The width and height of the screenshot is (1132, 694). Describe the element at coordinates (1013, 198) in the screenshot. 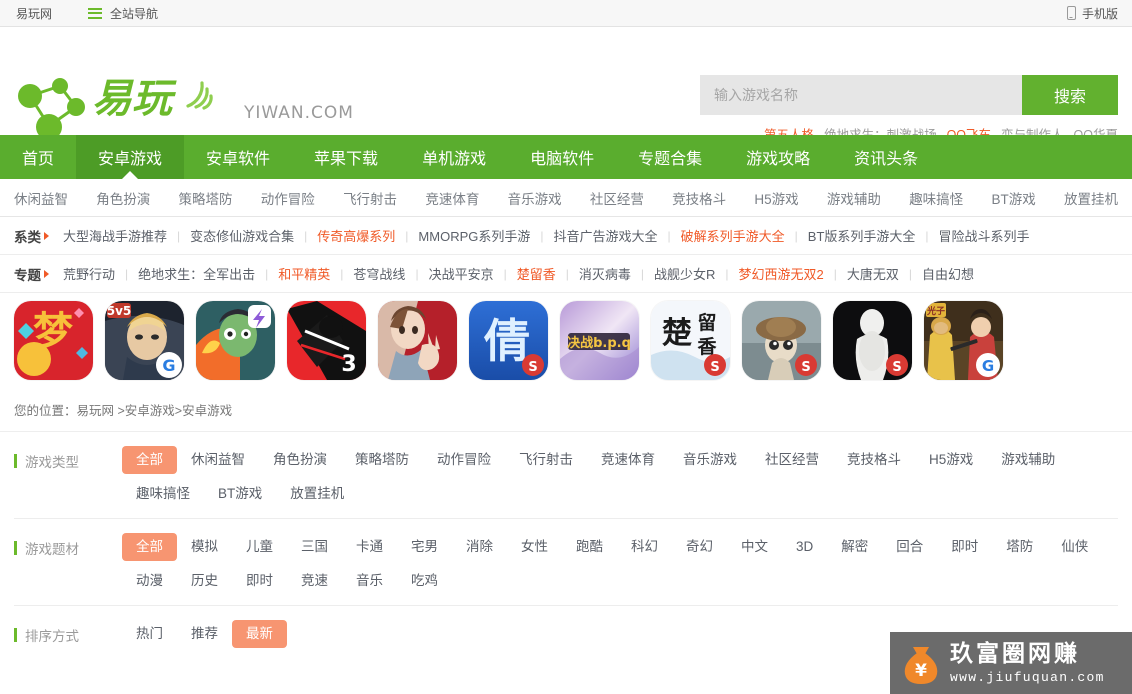

I see `subnav-item-12: BT游戏` at that location.